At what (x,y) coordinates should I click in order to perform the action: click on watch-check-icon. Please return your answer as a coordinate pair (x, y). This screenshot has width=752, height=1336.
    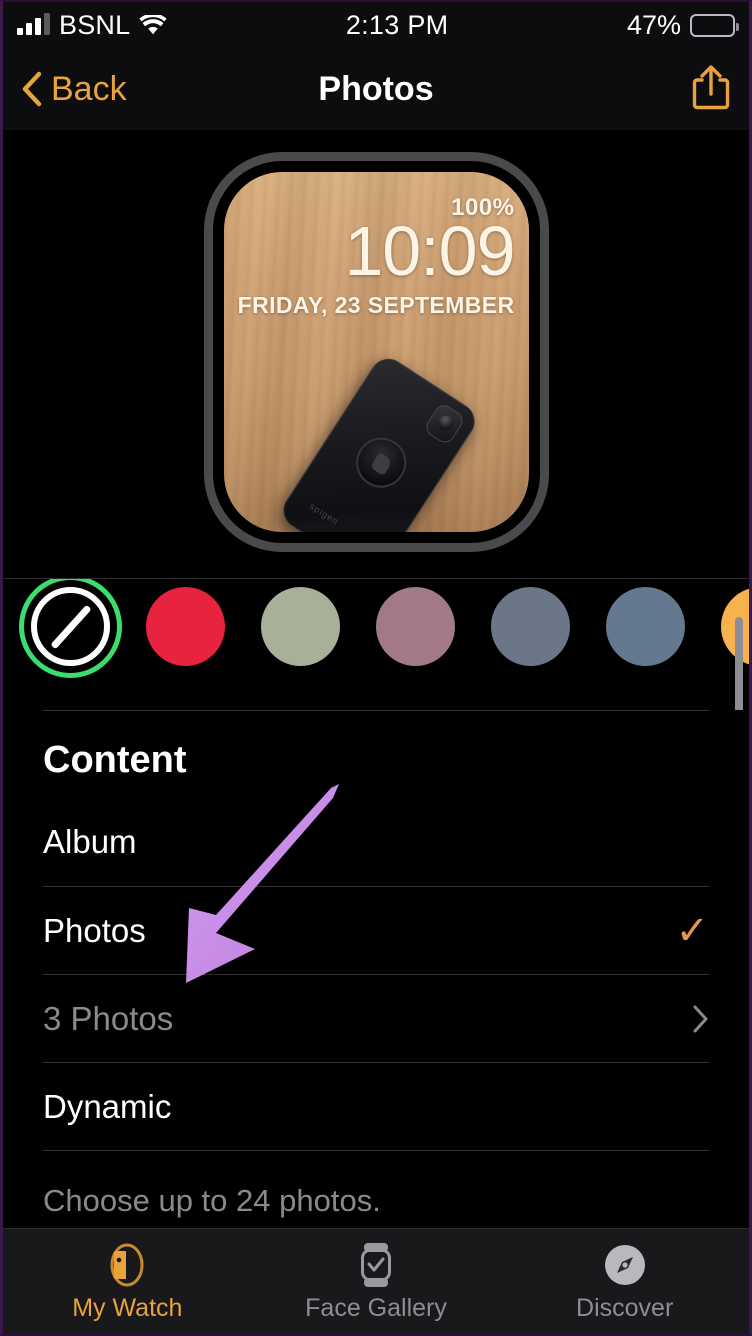
    Looking at the image, I should click on (376, 1265).